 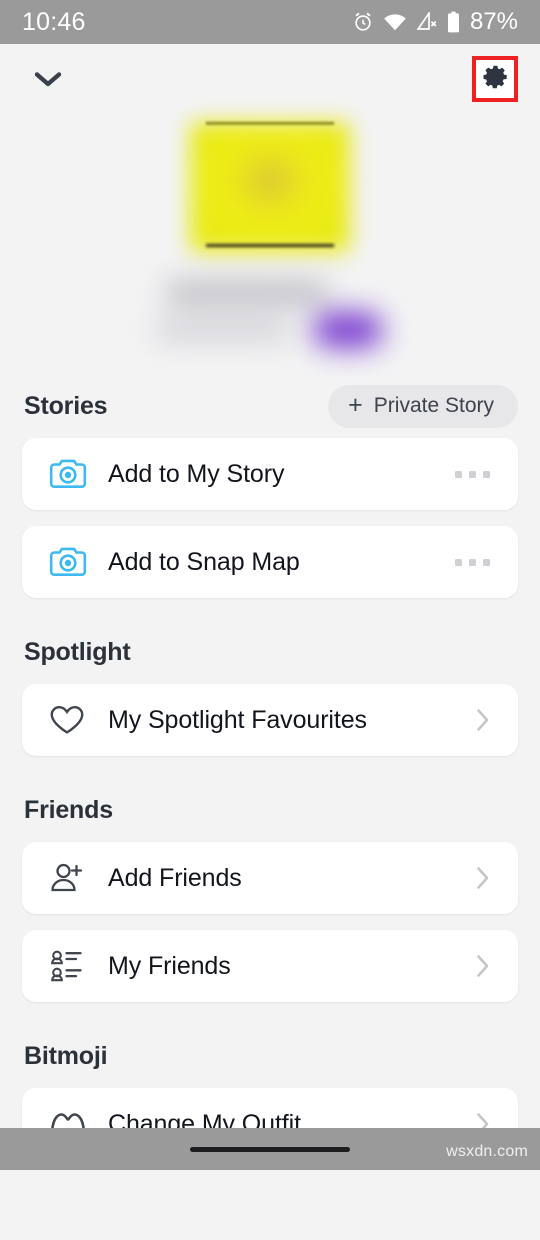 What do you see at coordinates (487, 1151) in the screenshot?
I see `watermark: wsxdn.com` at bounding box center [487, 1151].